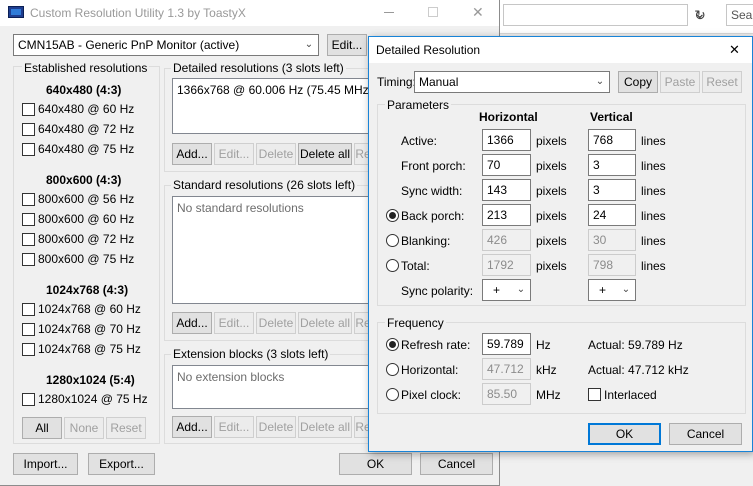 This screenshot has height=486, width=753. Describe the element at coordinates (506, 165) in the screenshot. I see `h-front-porch-input: 70` at that location.